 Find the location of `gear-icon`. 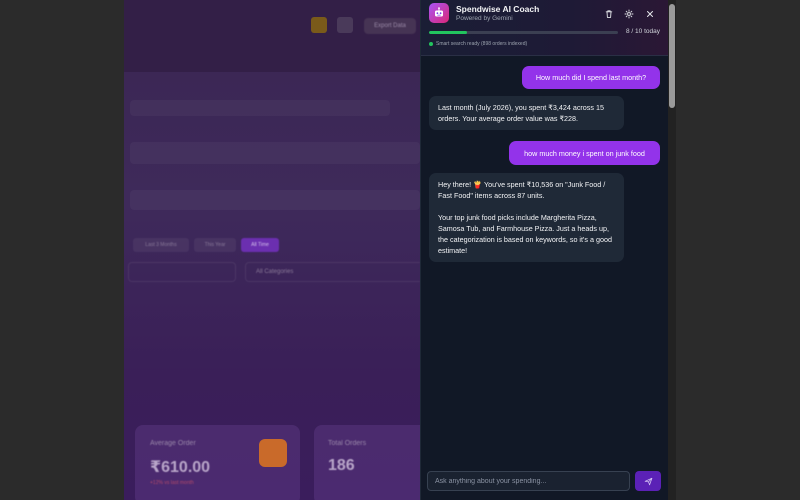

gear-icon is located at coordinates (628, 13).